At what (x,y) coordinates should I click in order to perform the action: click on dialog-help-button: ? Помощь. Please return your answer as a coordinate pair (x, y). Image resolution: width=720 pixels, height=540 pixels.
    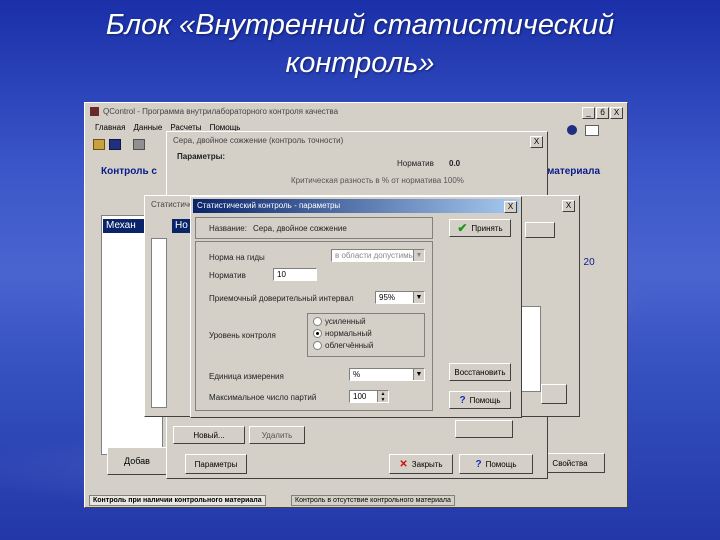
    Looking at the image, I should click on (480, 400).